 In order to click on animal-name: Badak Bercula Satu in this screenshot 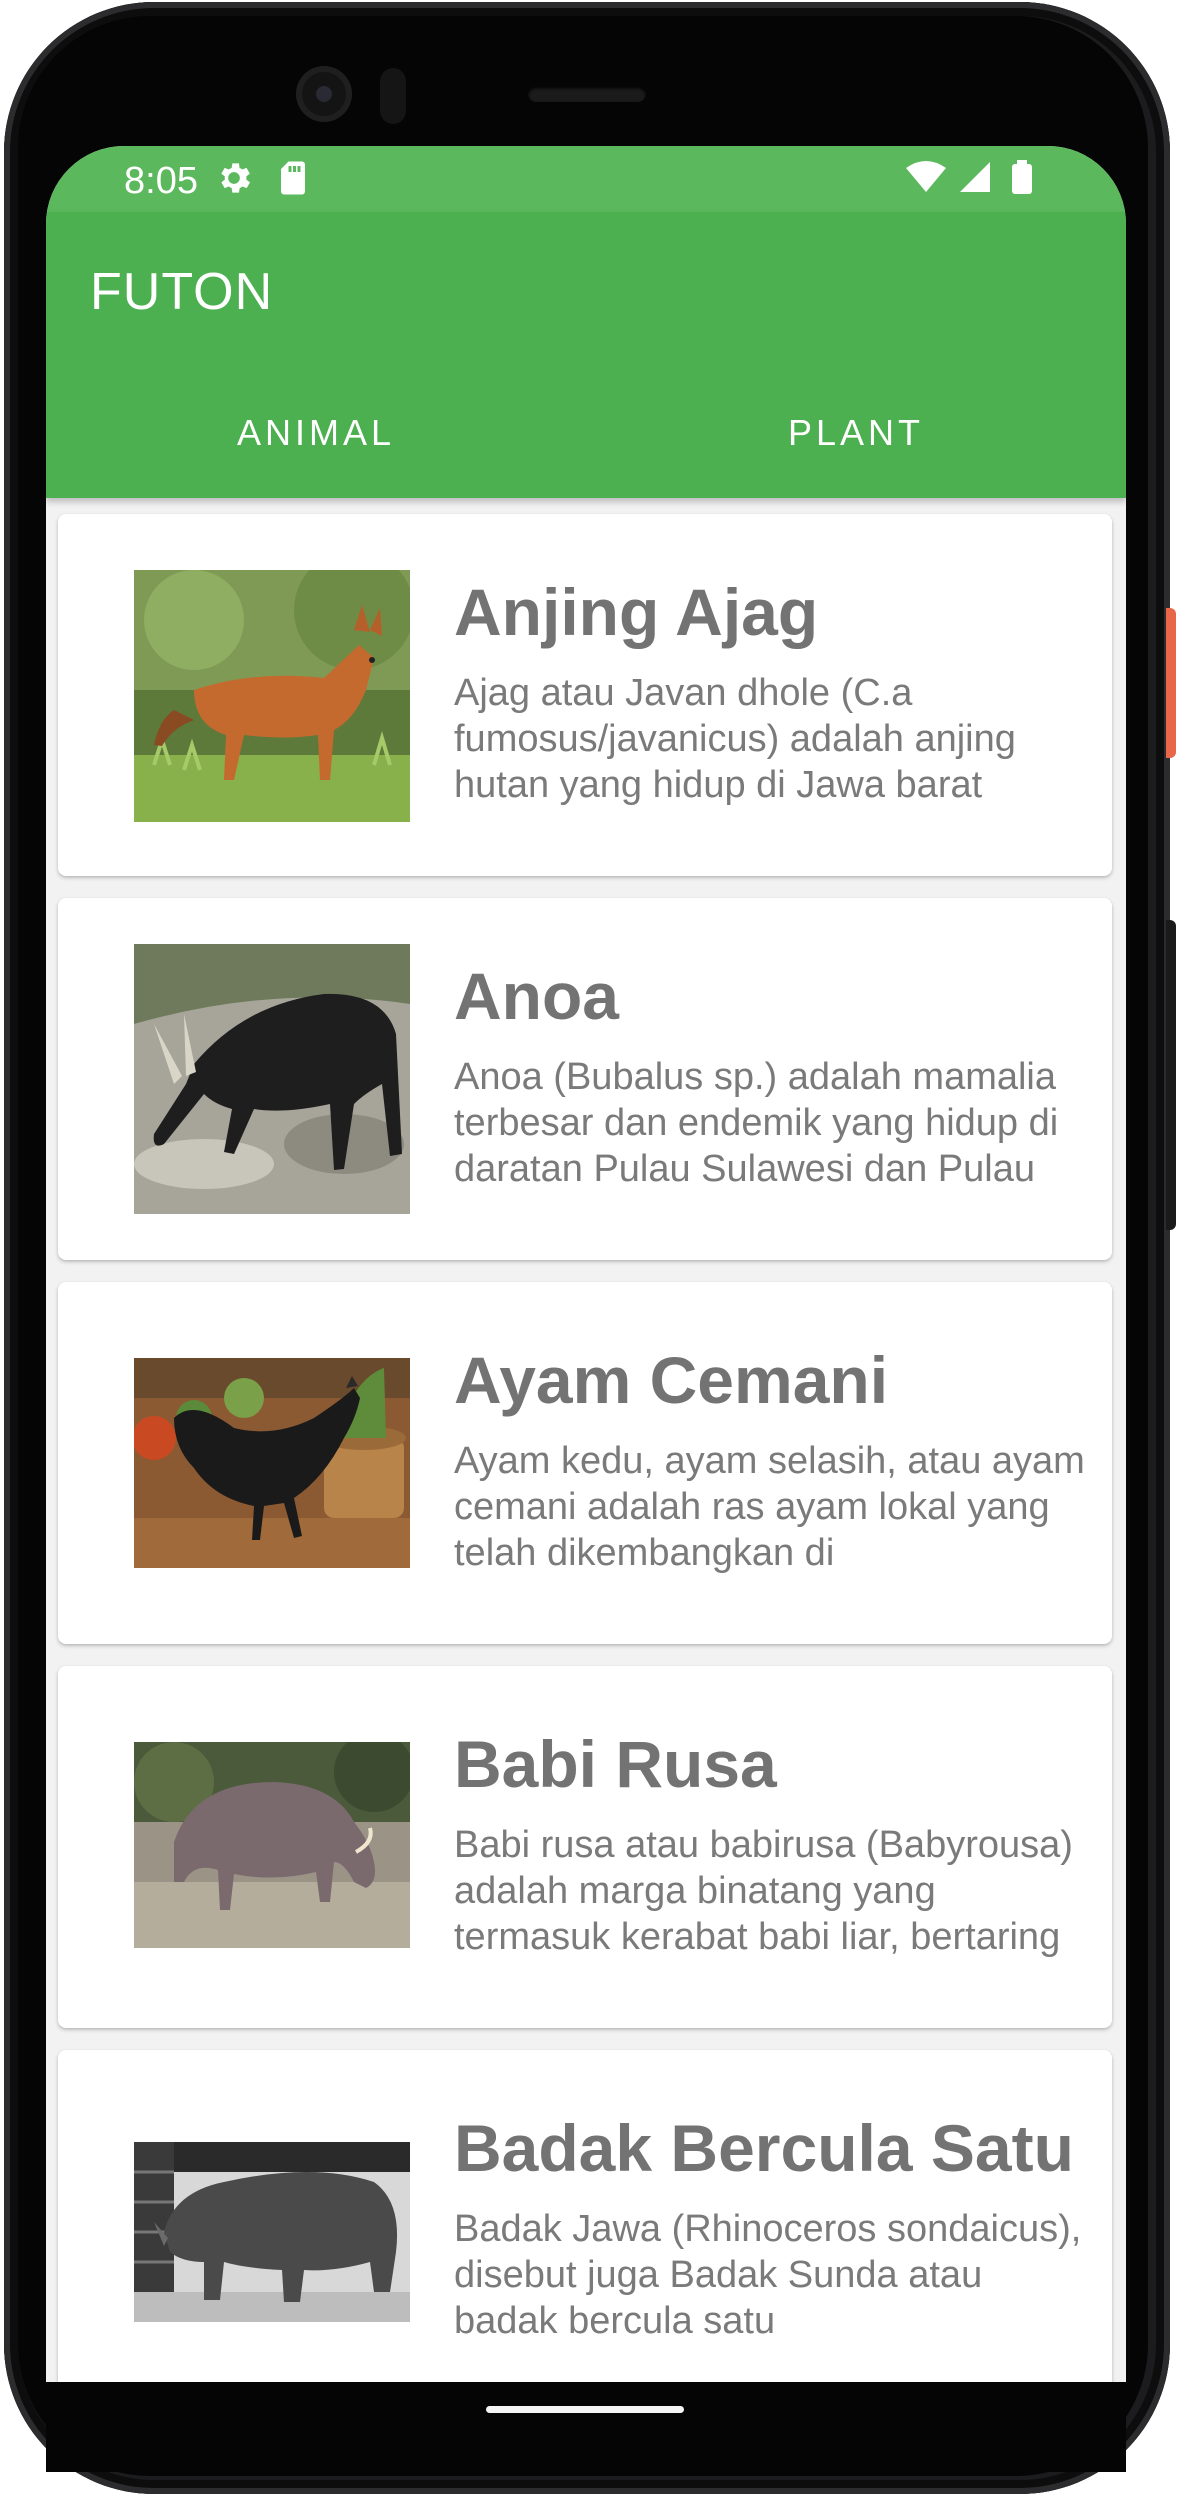, I will do `click(764, 2148)`.